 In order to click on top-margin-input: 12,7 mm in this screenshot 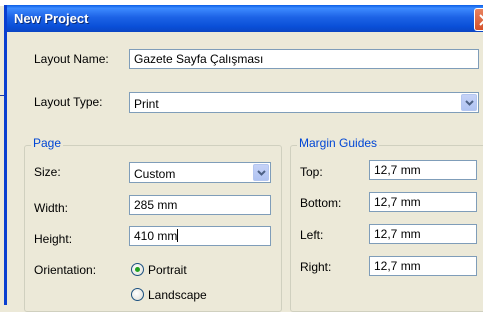, I will do `click(423, 170)`.